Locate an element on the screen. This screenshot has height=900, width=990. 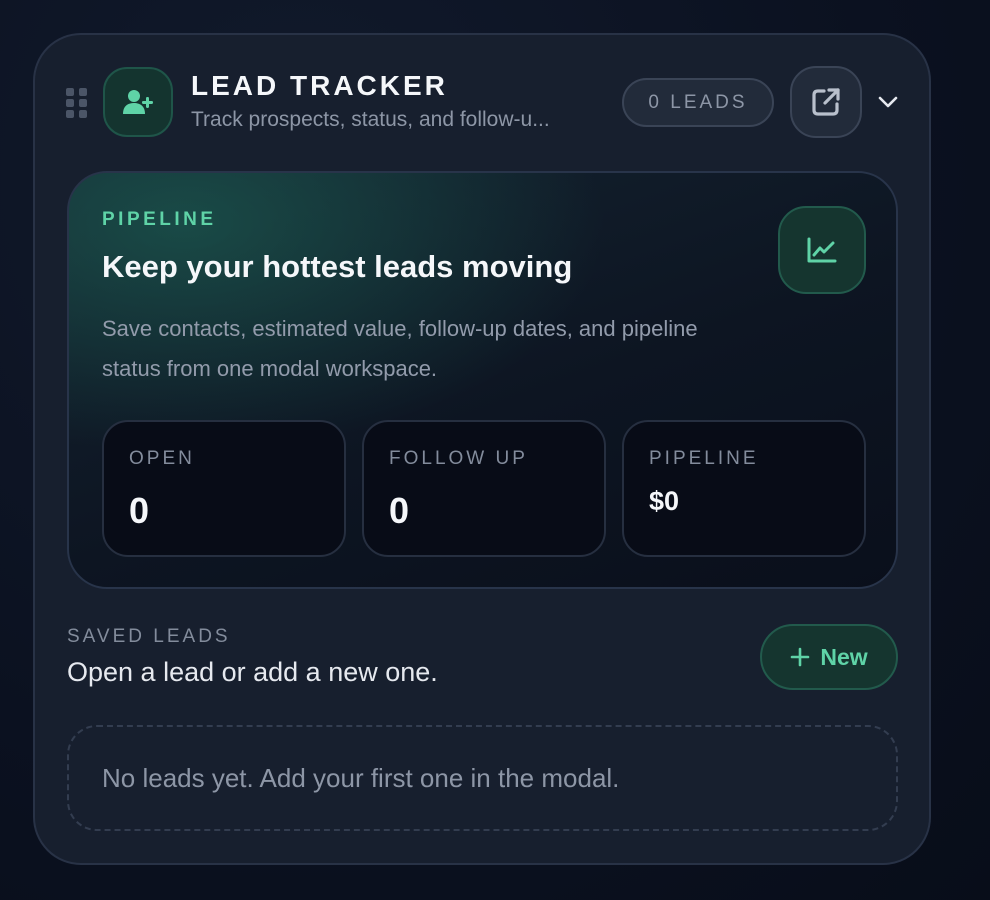
stat-label: OPEN is located at coordinates (162, 458).